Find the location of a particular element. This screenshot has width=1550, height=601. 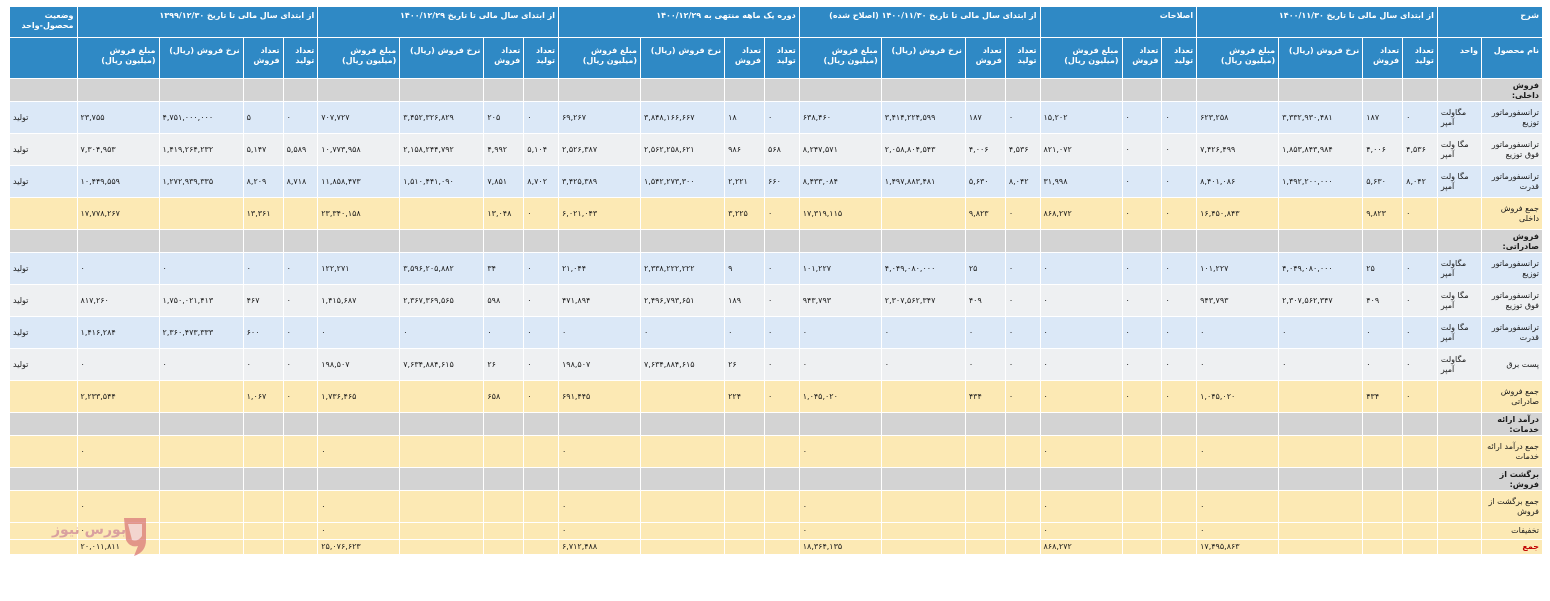

table-cell: ۷,۸۵۱ is located at coordinates (504, 181).